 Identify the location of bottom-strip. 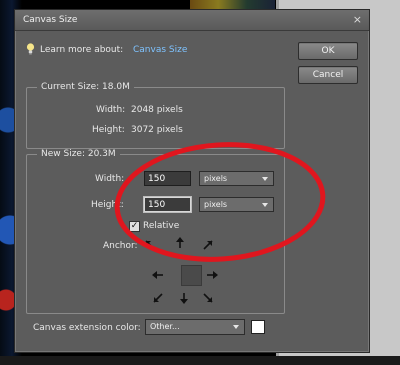
(200, 360).